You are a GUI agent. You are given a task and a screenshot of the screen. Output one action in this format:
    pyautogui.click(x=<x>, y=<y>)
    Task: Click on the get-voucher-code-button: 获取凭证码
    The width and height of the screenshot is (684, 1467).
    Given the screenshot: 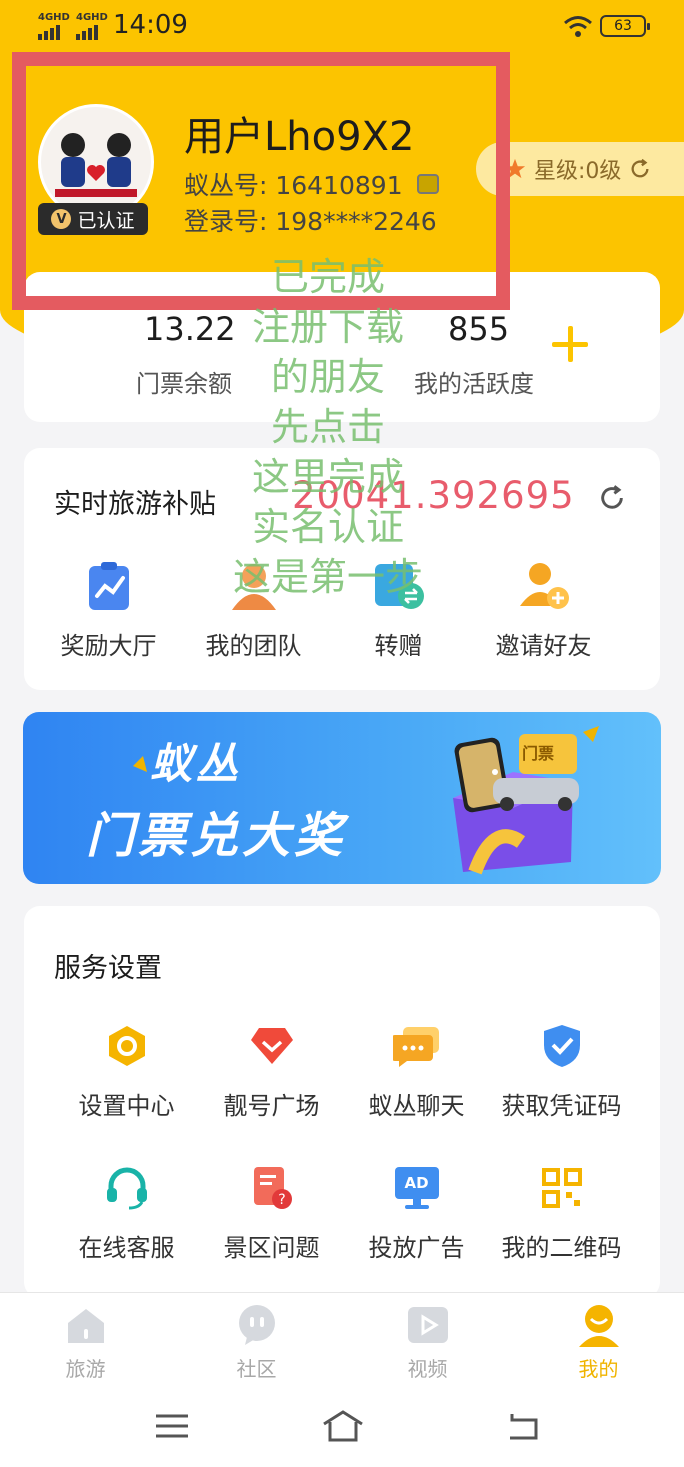 What is the action you would take?
    pyautogui.click(x=561, y=1069)
    